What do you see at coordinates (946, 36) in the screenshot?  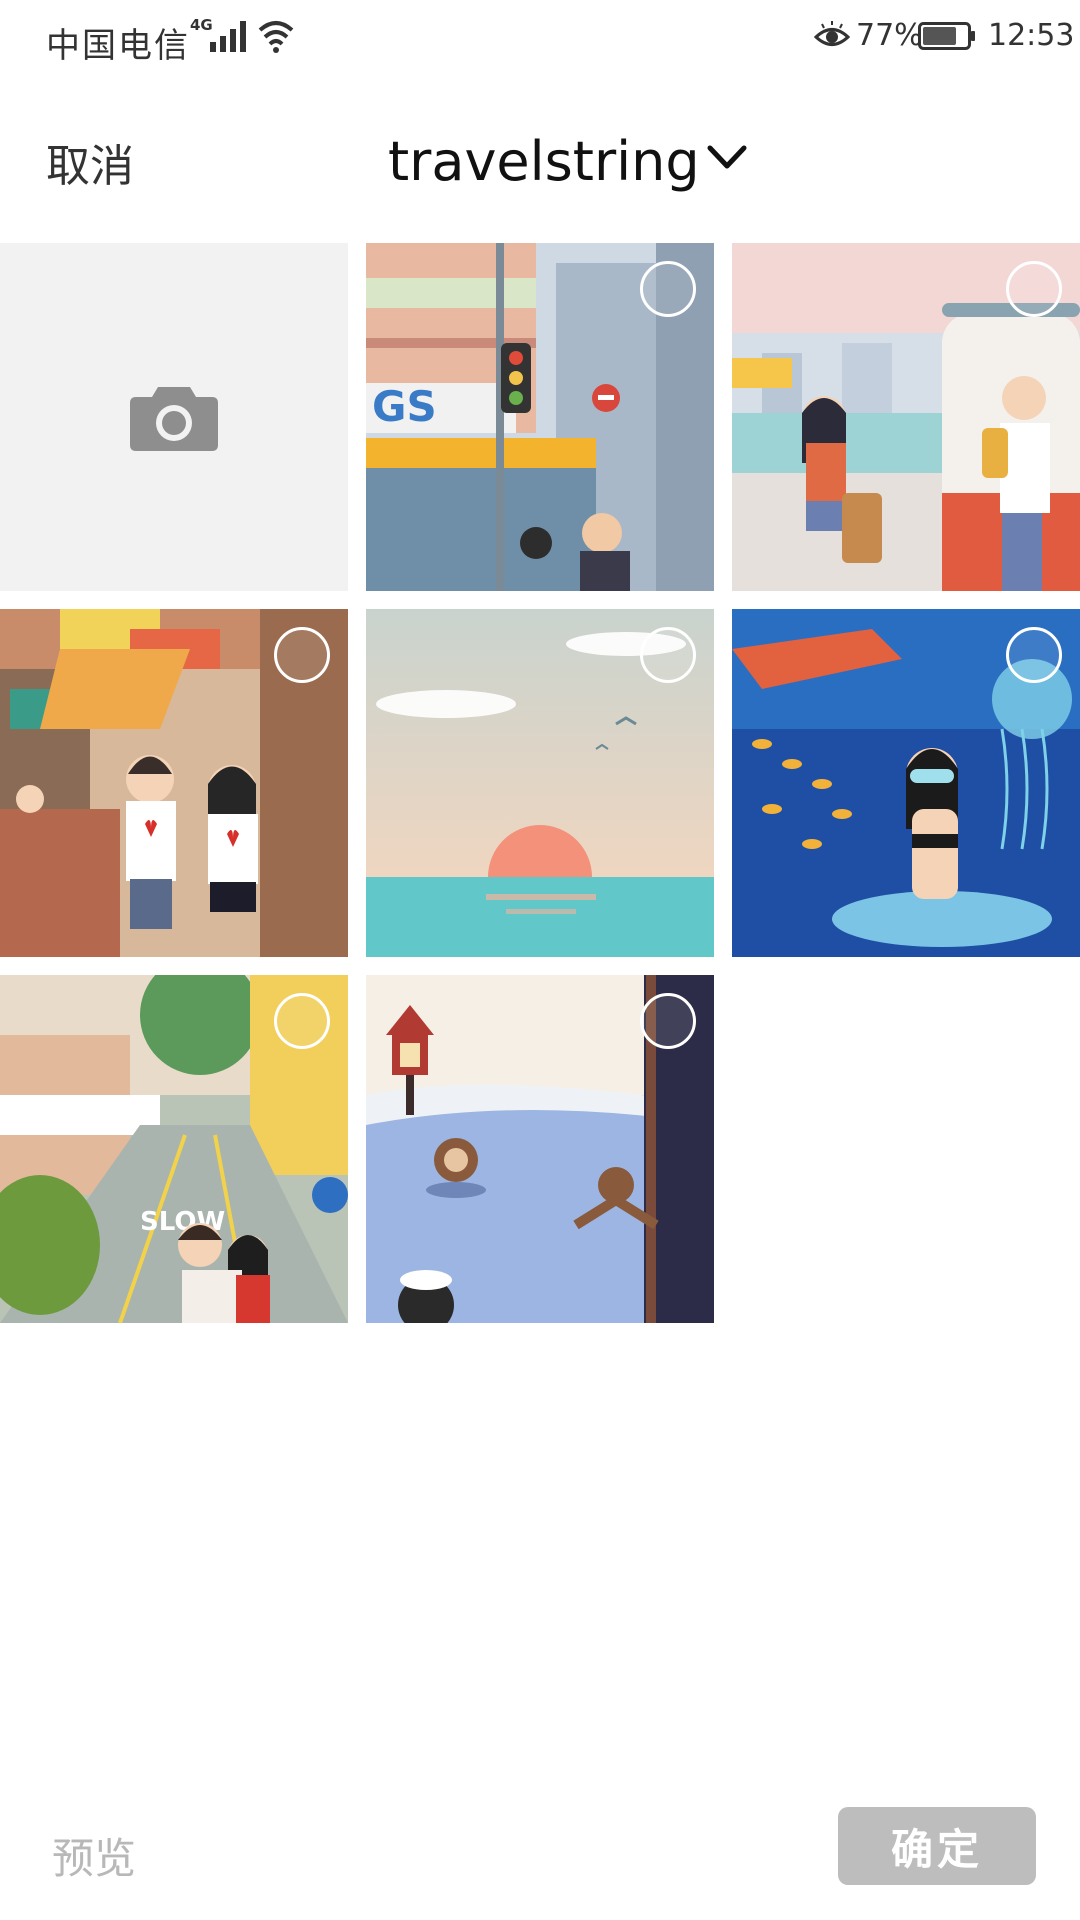 I see `battery-icon` at bounding box center [946, 36].